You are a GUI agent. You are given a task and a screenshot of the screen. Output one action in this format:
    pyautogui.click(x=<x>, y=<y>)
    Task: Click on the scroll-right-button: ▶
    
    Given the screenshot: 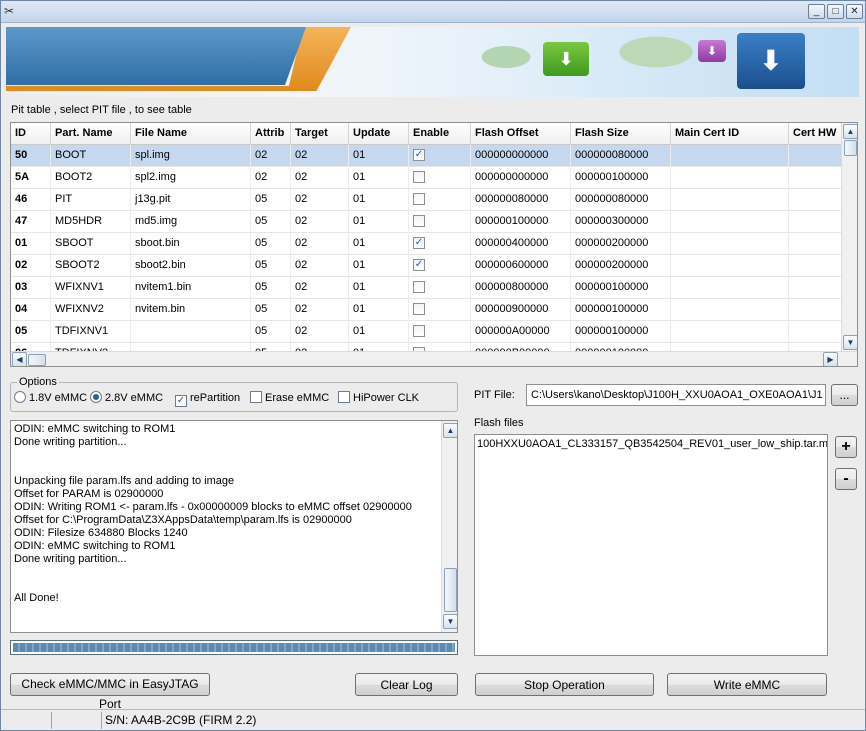 What is the action you would take?
    pyautogui.click(x=830, y=359)
    